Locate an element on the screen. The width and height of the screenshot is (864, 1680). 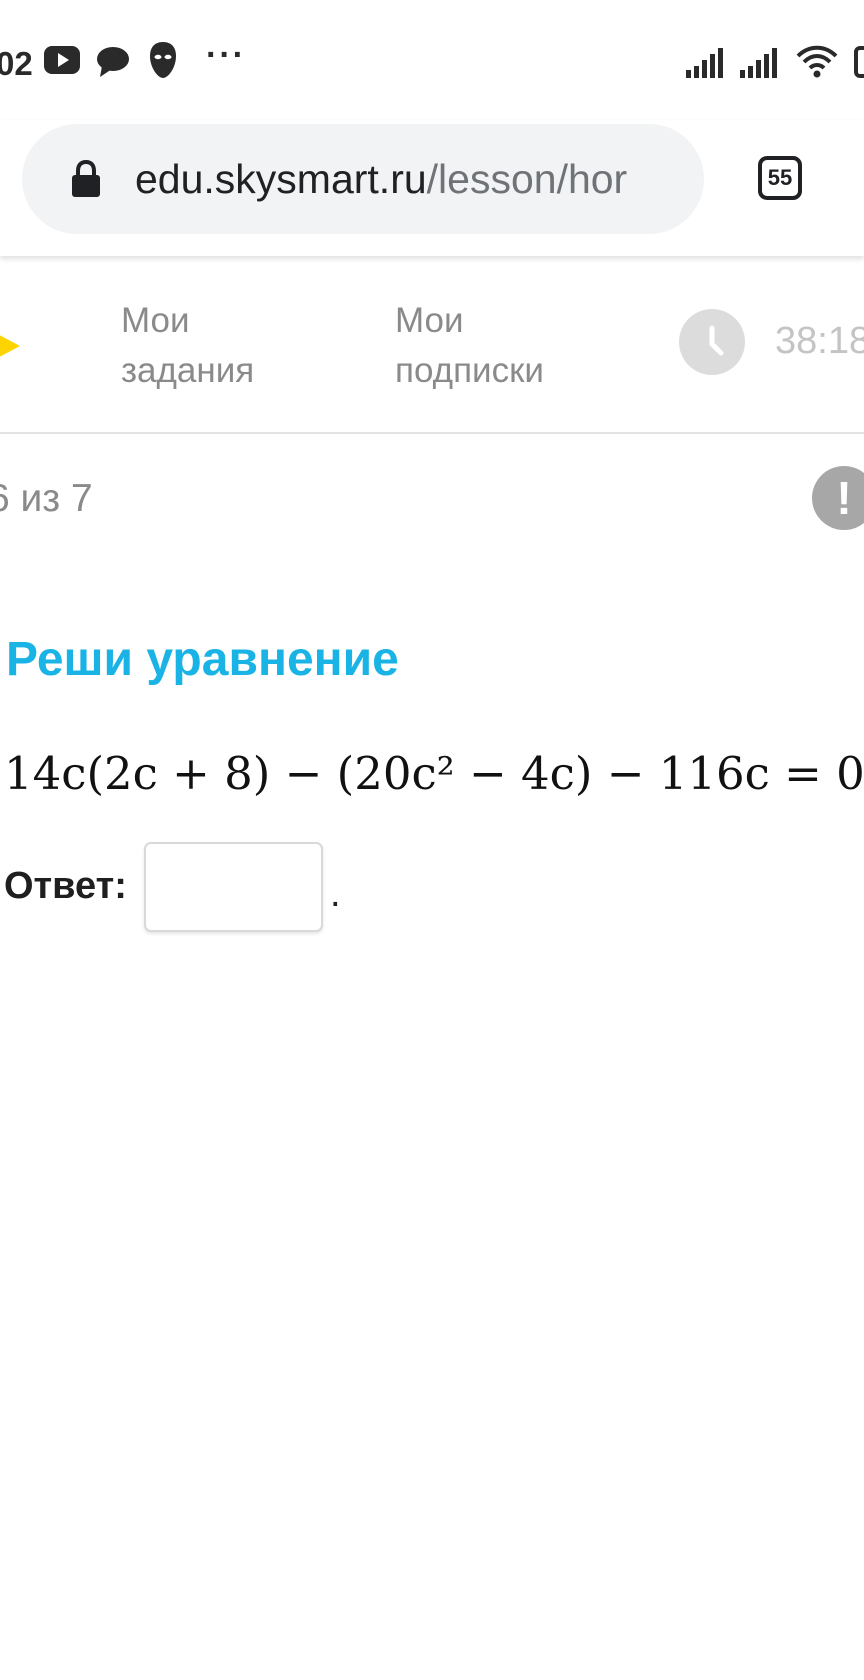
battery-icon is located at coordinates (859, 62).